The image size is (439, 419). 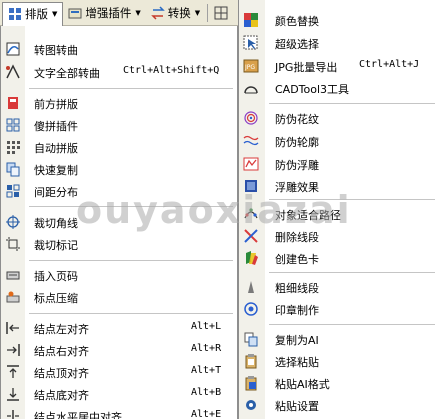 I want to click on align-left-icon, so click(x=13, y=328).